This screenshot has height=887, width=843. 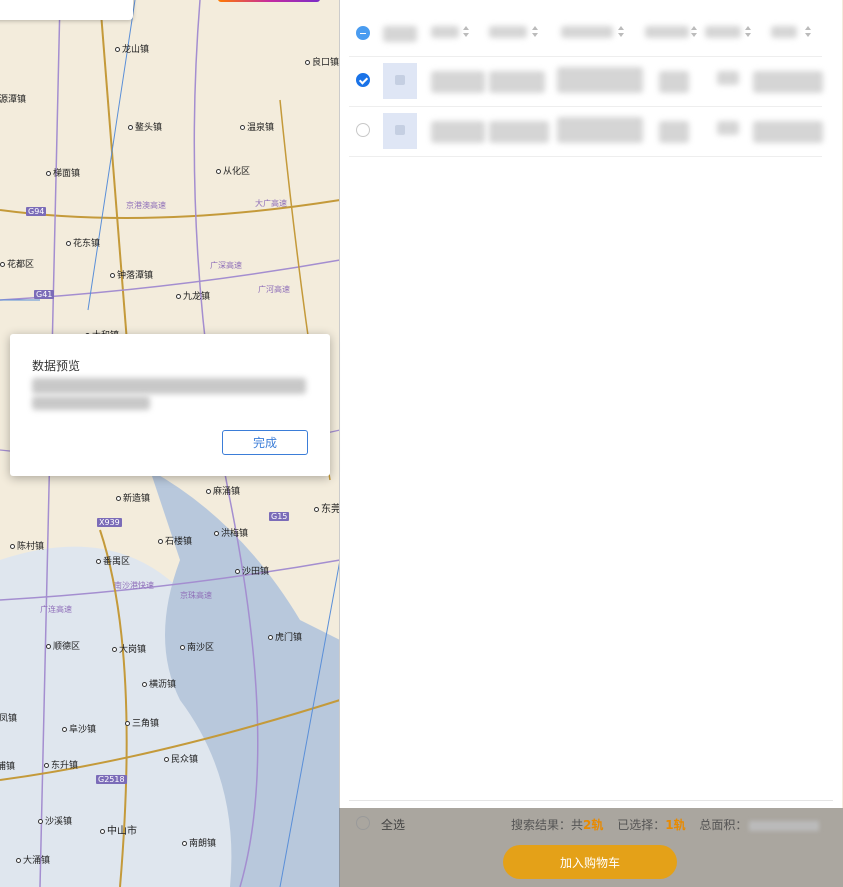 I want to click on place-label: 中山市, so click(x=118, y=829).